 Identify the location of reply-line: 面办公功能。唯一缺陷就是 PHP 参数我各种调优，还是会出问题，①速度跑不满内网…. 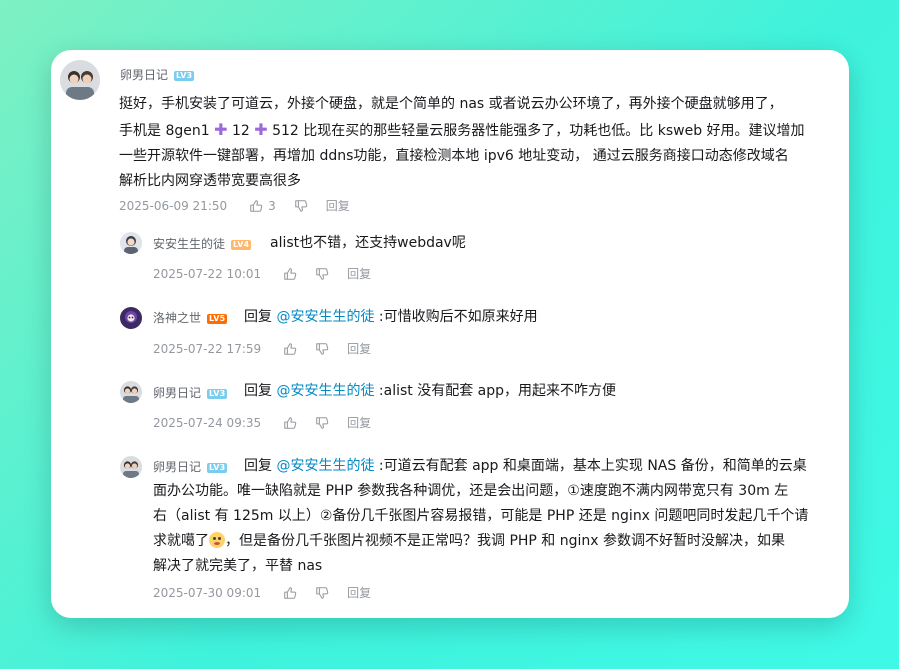
(471, 491).